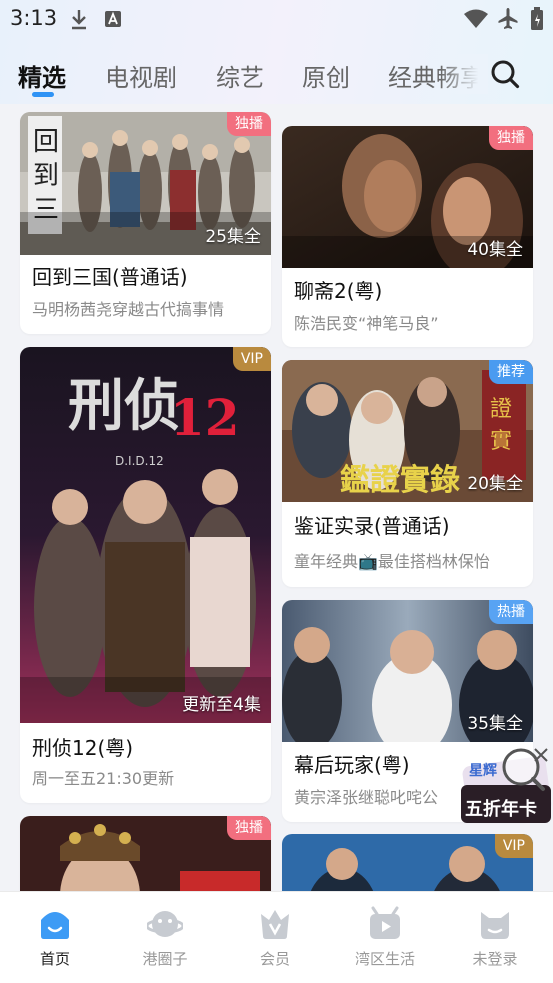 The height and width of the screenshot is (983, 553). I want to click on badge-hot: 热播, so click(511, 612).